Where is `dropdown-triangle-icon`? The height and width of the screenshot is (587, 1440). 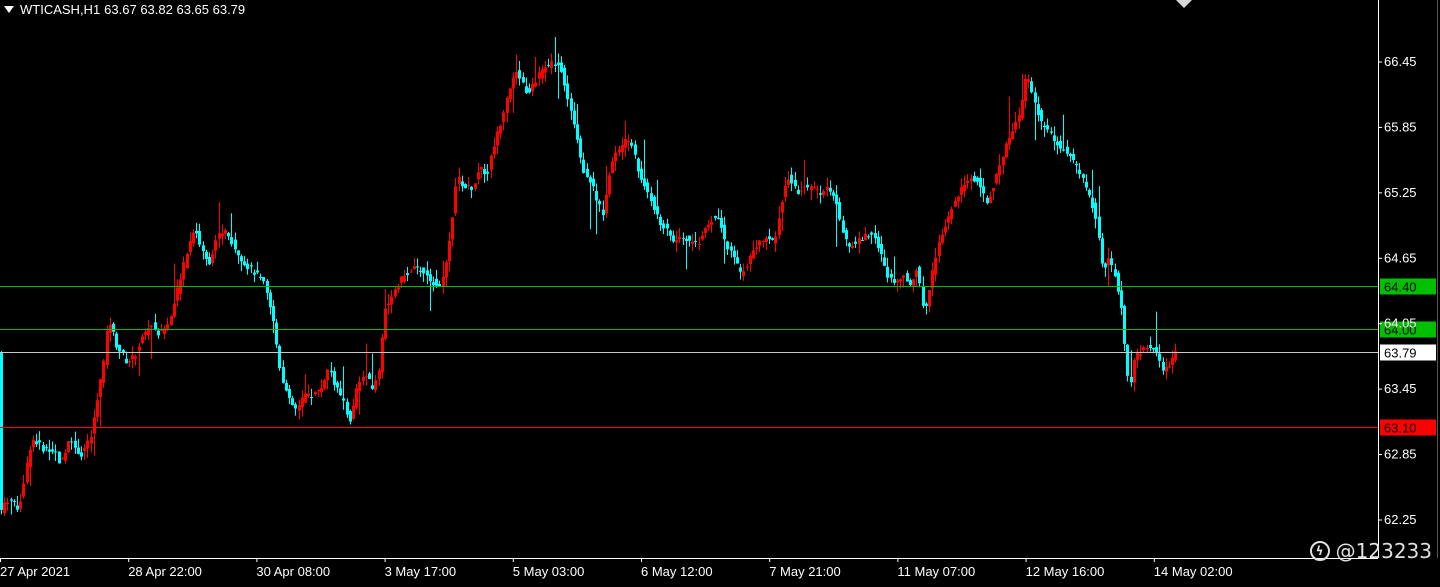 dropdown-triangle-icon is located at coordinates (9, 9).